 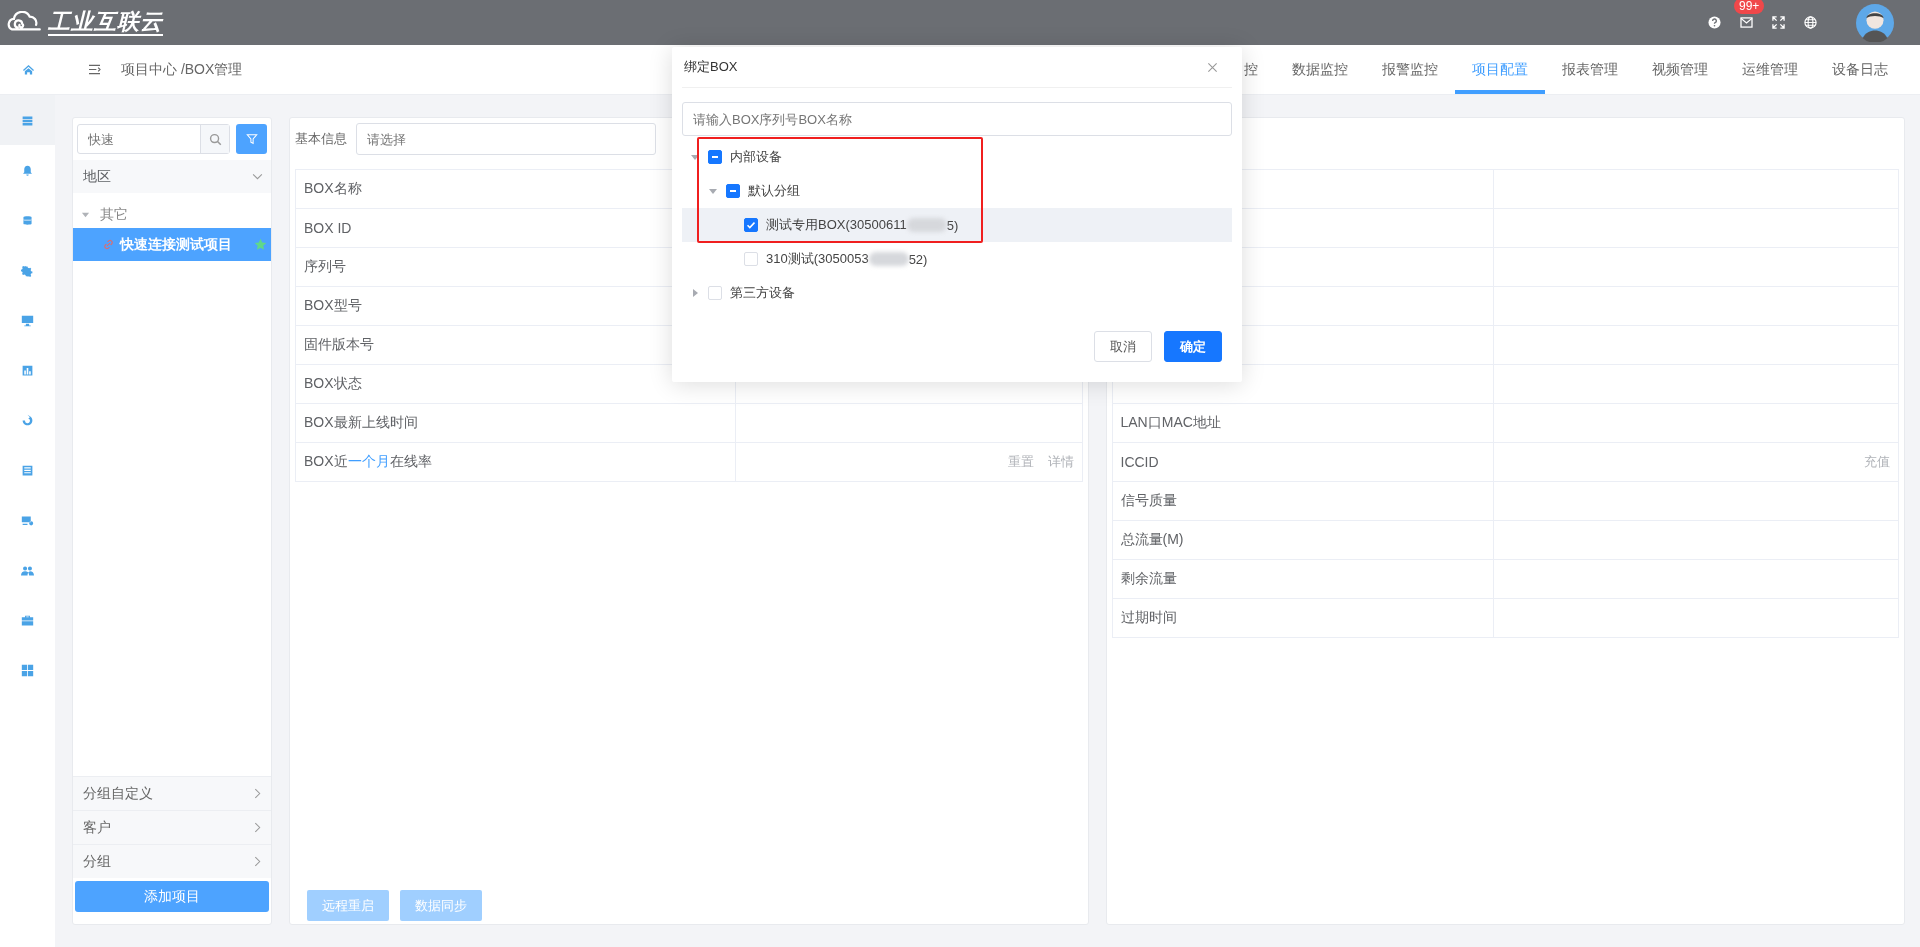 I want to click on region-header: 地区, so click(x=172, y=176).